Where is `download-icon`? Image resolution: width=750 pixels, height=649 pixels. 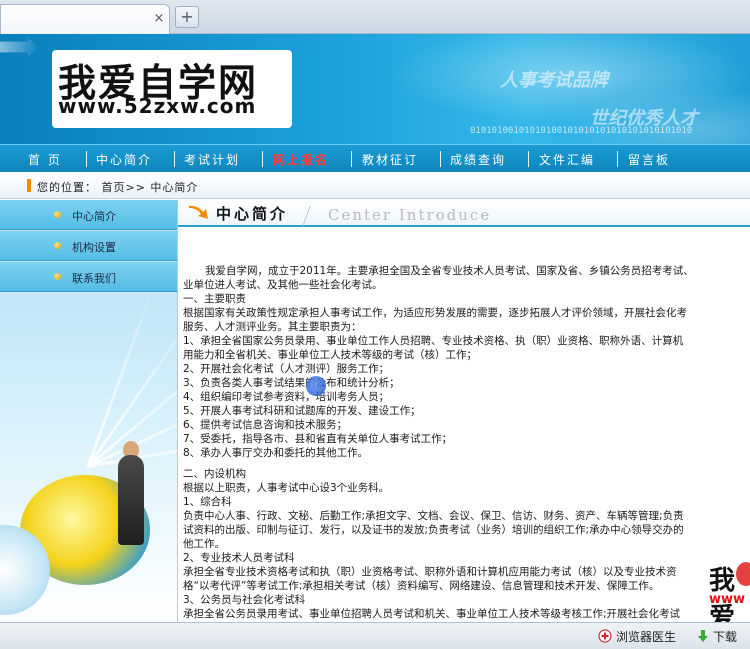
download-icon is located at coordinates (703, 636).